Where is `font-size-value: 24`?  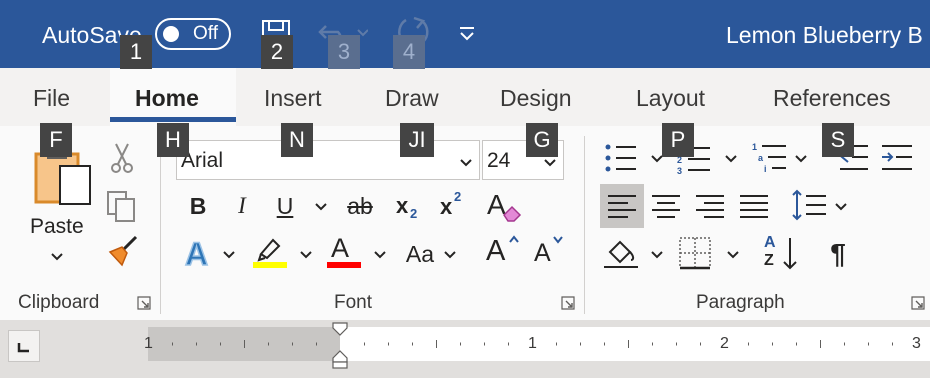
font-size-value: 24 is located at coordinates (499, 160).